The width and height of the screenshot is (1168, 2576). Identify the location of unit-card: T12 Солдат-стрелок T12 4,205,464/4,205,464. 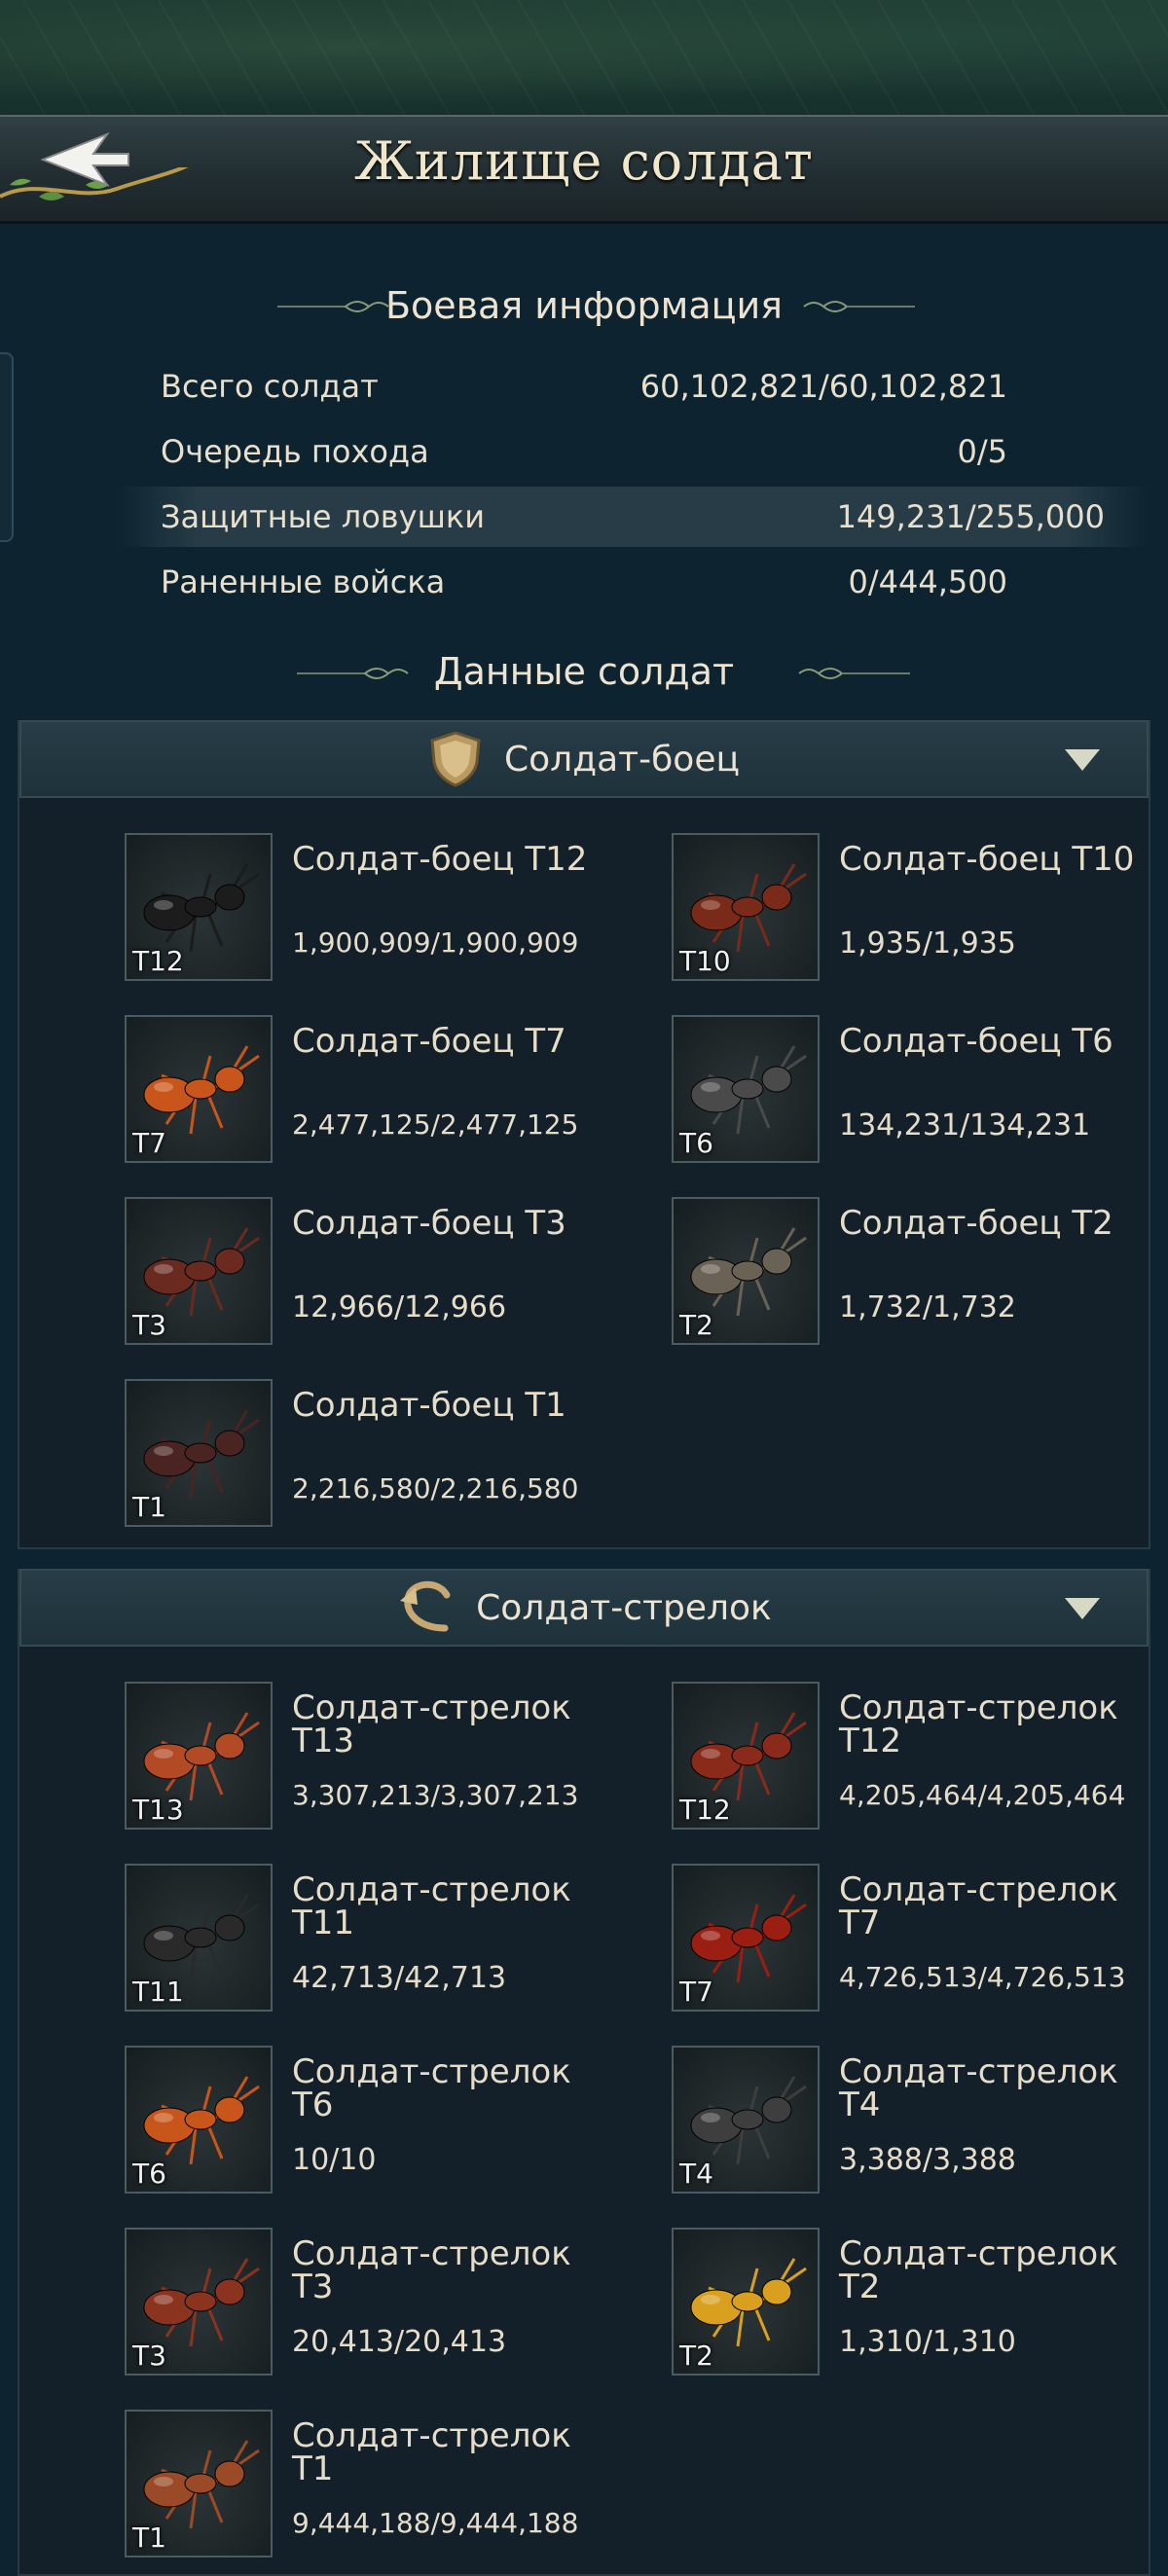
(920, 1756).